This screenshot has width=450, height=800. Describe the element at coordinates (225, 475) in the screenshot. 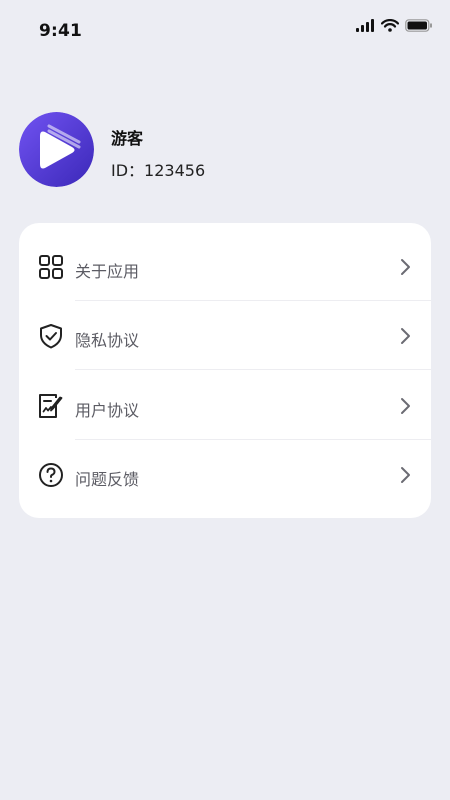

I see `menu-item-feedback: 问题反馈` at that location.